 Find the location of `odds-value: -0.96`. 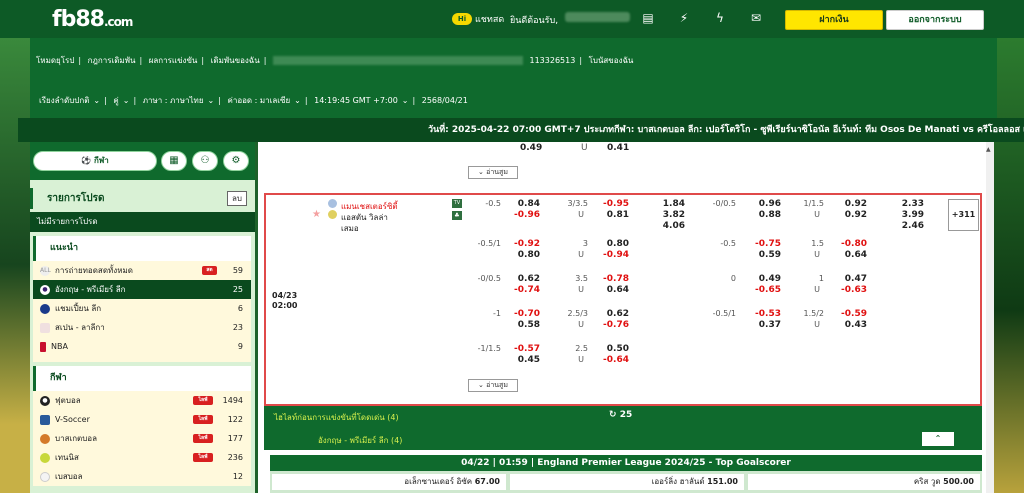

odds-value: -0.96 is located at coordinates (525, 215).